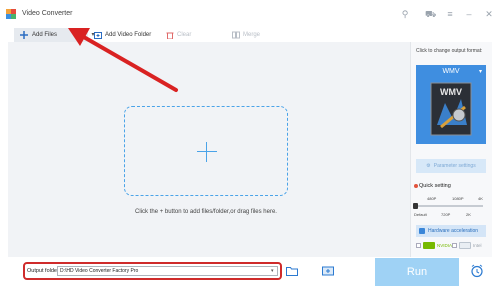 The width and height of the screenshot is (500, 291). I want to click on hardware-acceleration-label: Hardware acceleration, so click(453, 231).